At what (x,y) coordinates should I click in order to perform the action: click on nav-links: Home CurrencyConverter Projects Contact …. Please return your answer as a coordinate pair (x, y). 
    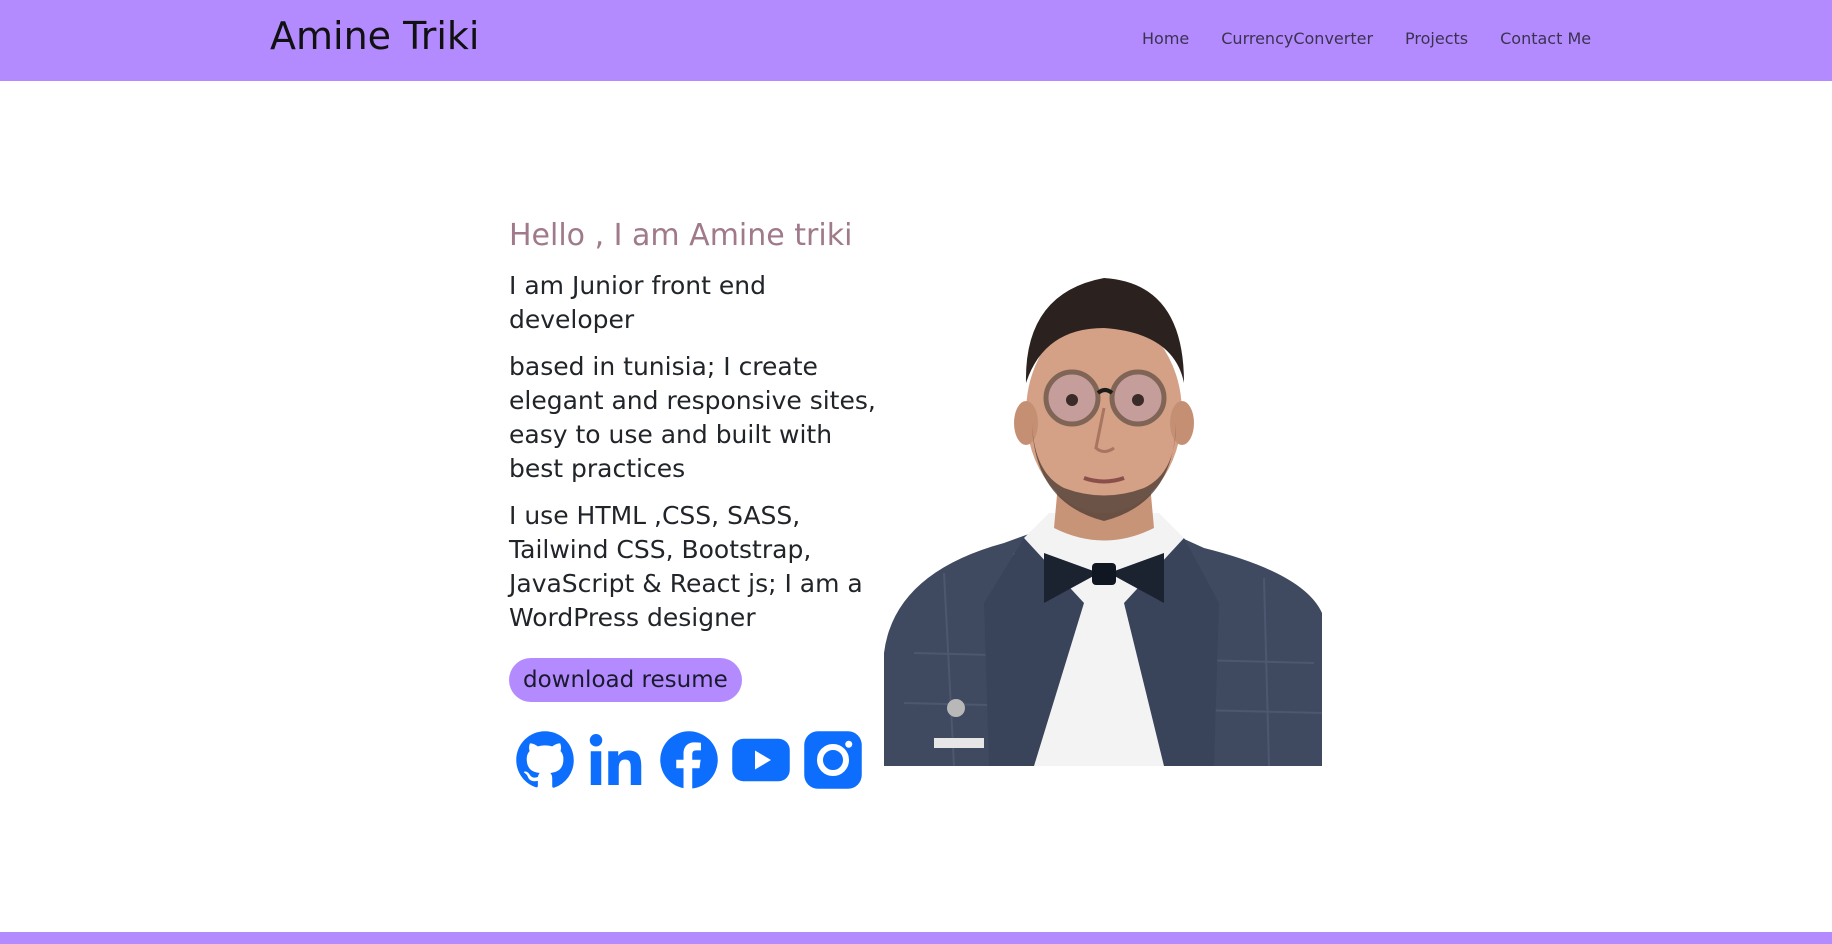
    Looking at the image, I should click on (1366, 38).